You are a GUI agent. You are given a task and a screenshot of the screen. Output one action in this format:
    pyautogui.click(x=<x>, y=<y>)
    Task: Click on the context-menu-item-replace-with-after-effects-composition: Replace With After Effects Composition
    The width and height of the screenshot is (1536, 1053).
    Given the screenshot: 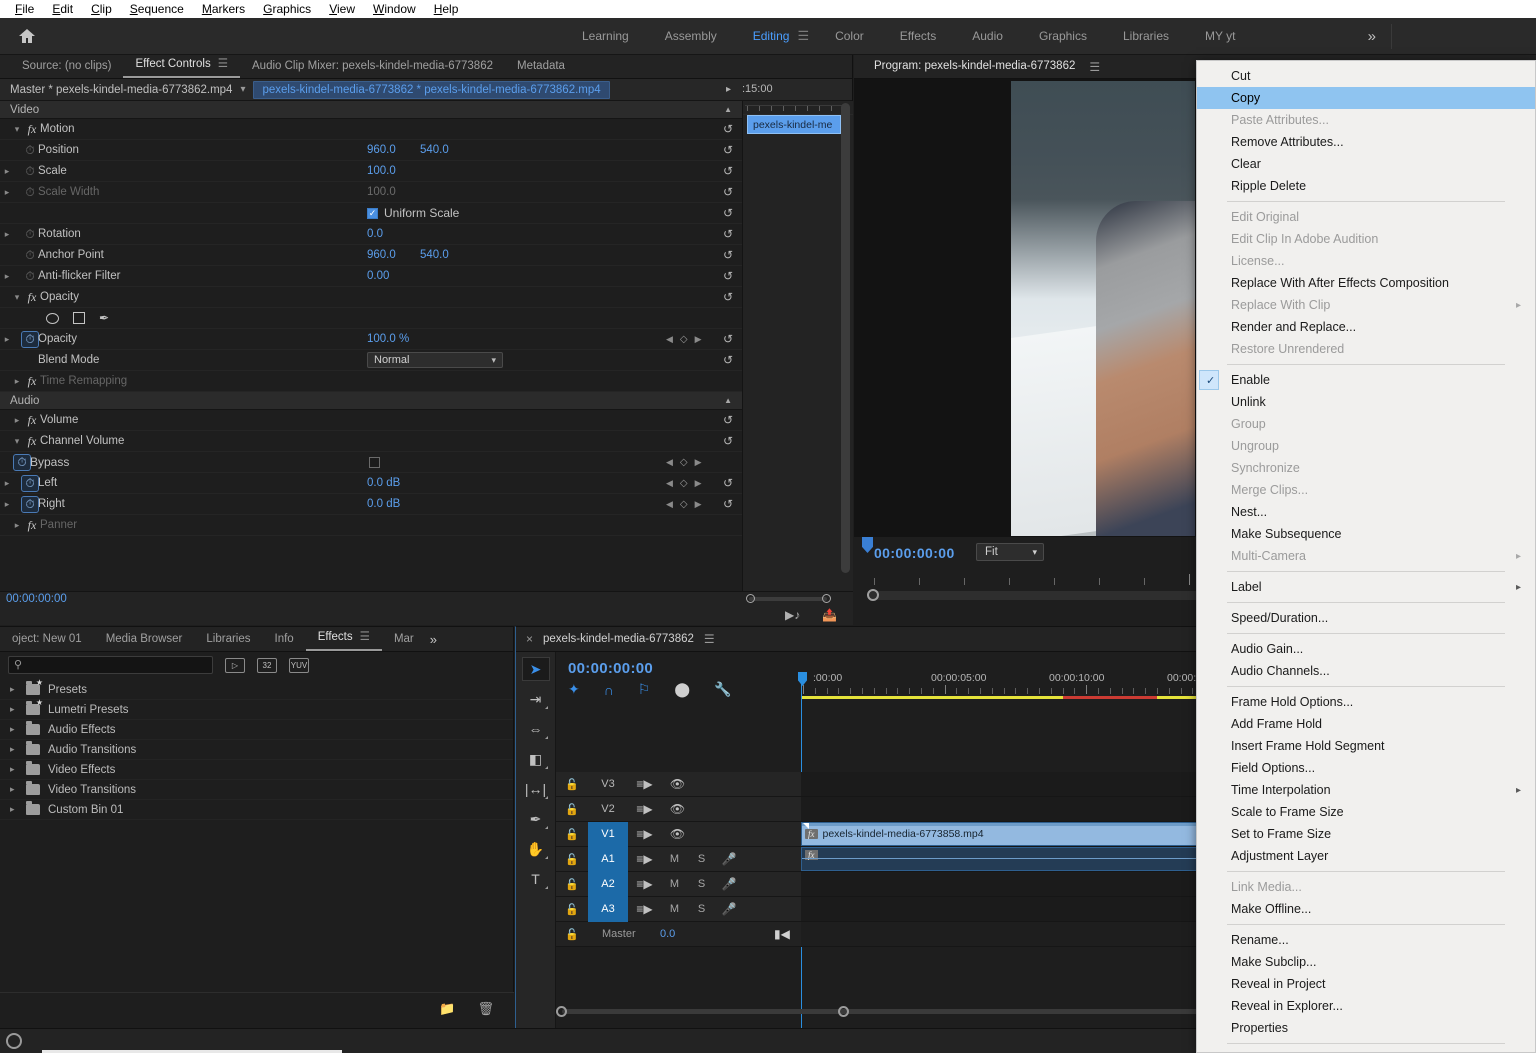 What is the action you would take?
    pyautogui.click(x=1366, y=283)
    